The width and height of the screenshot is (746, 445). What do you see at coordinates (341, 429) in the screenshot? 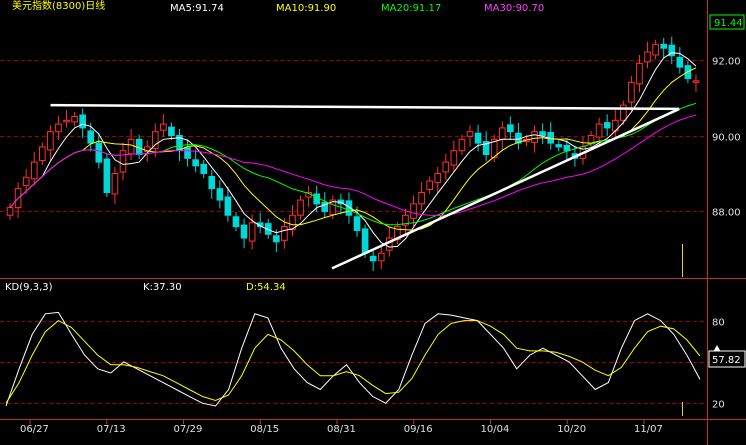
I see `date-label: 08/31` at bounding box center [341, 429].